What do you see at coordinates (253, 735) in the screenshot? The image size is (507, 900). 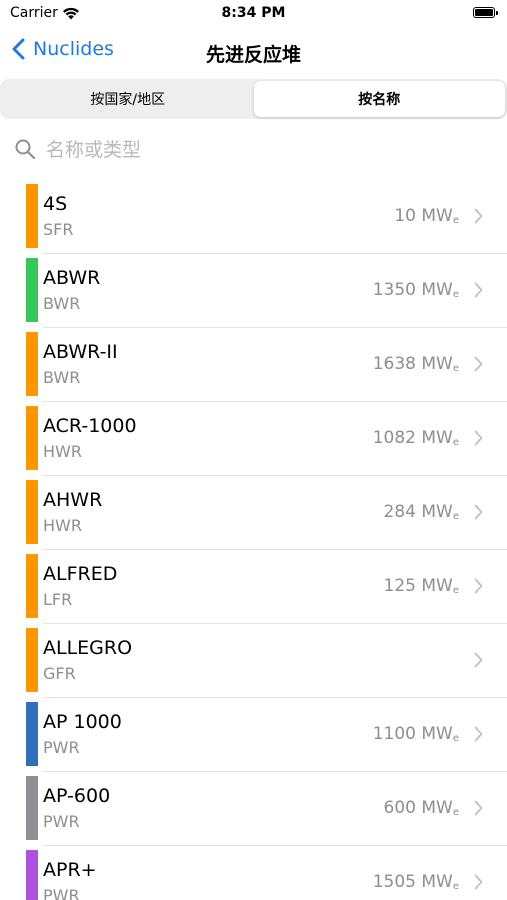 I see `reactor-row: AP 1000 PWR 1100 MWe` at bounding box center [253, 735].